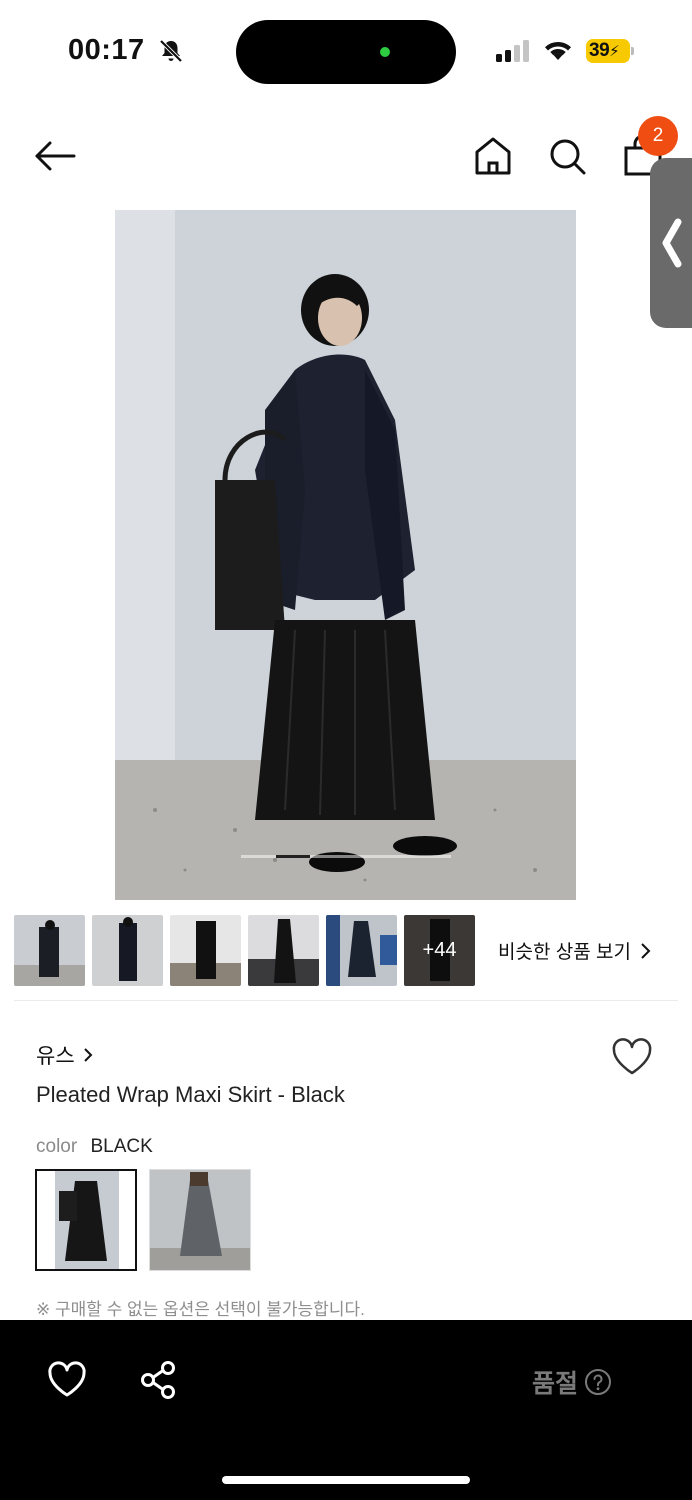  Describe the element at coordinates (658, 136) in the screenshot. I see `cart-count-badge: 2` at that location.